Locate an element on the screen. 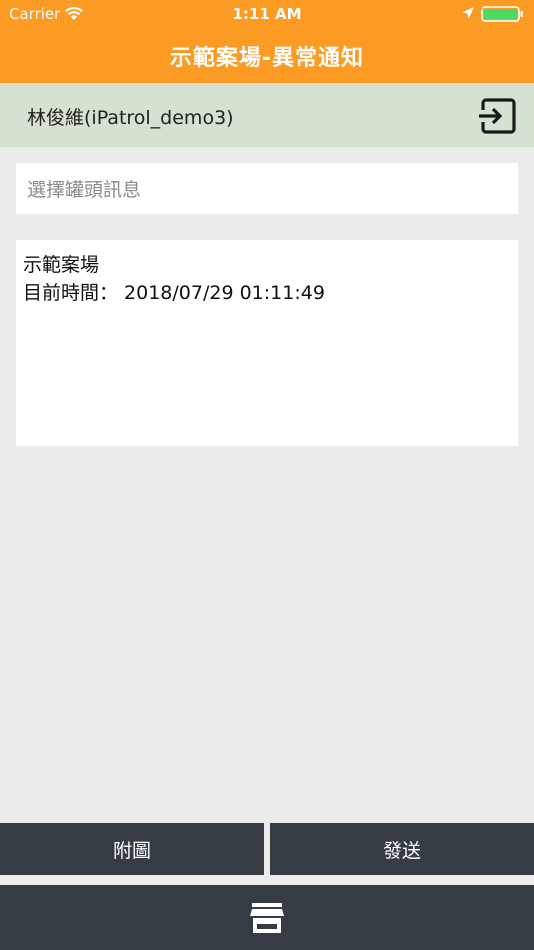 The image size is (534, 950). send-button: 發送 is located at coordinates (402, 849).